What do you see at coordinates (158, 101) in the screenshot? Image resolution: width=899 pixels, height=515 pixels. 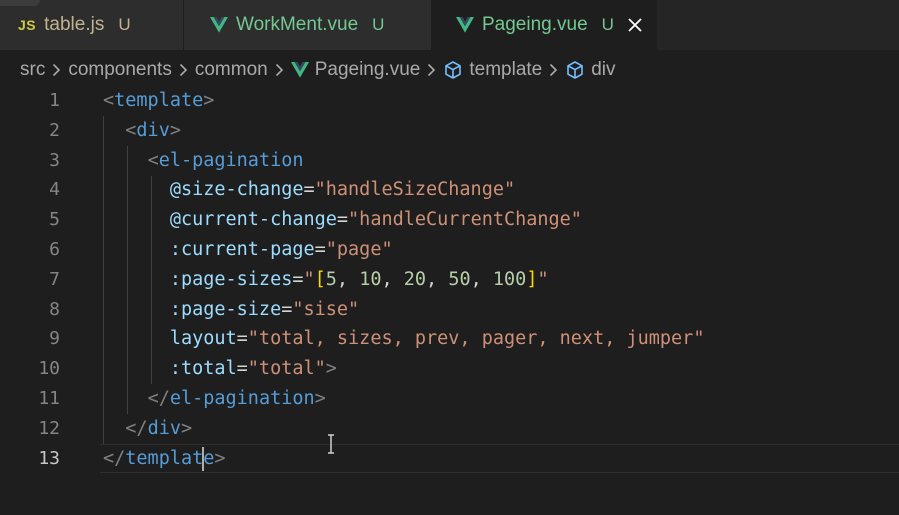 I see `code-line: <template>` at bounding box center [158, 101].